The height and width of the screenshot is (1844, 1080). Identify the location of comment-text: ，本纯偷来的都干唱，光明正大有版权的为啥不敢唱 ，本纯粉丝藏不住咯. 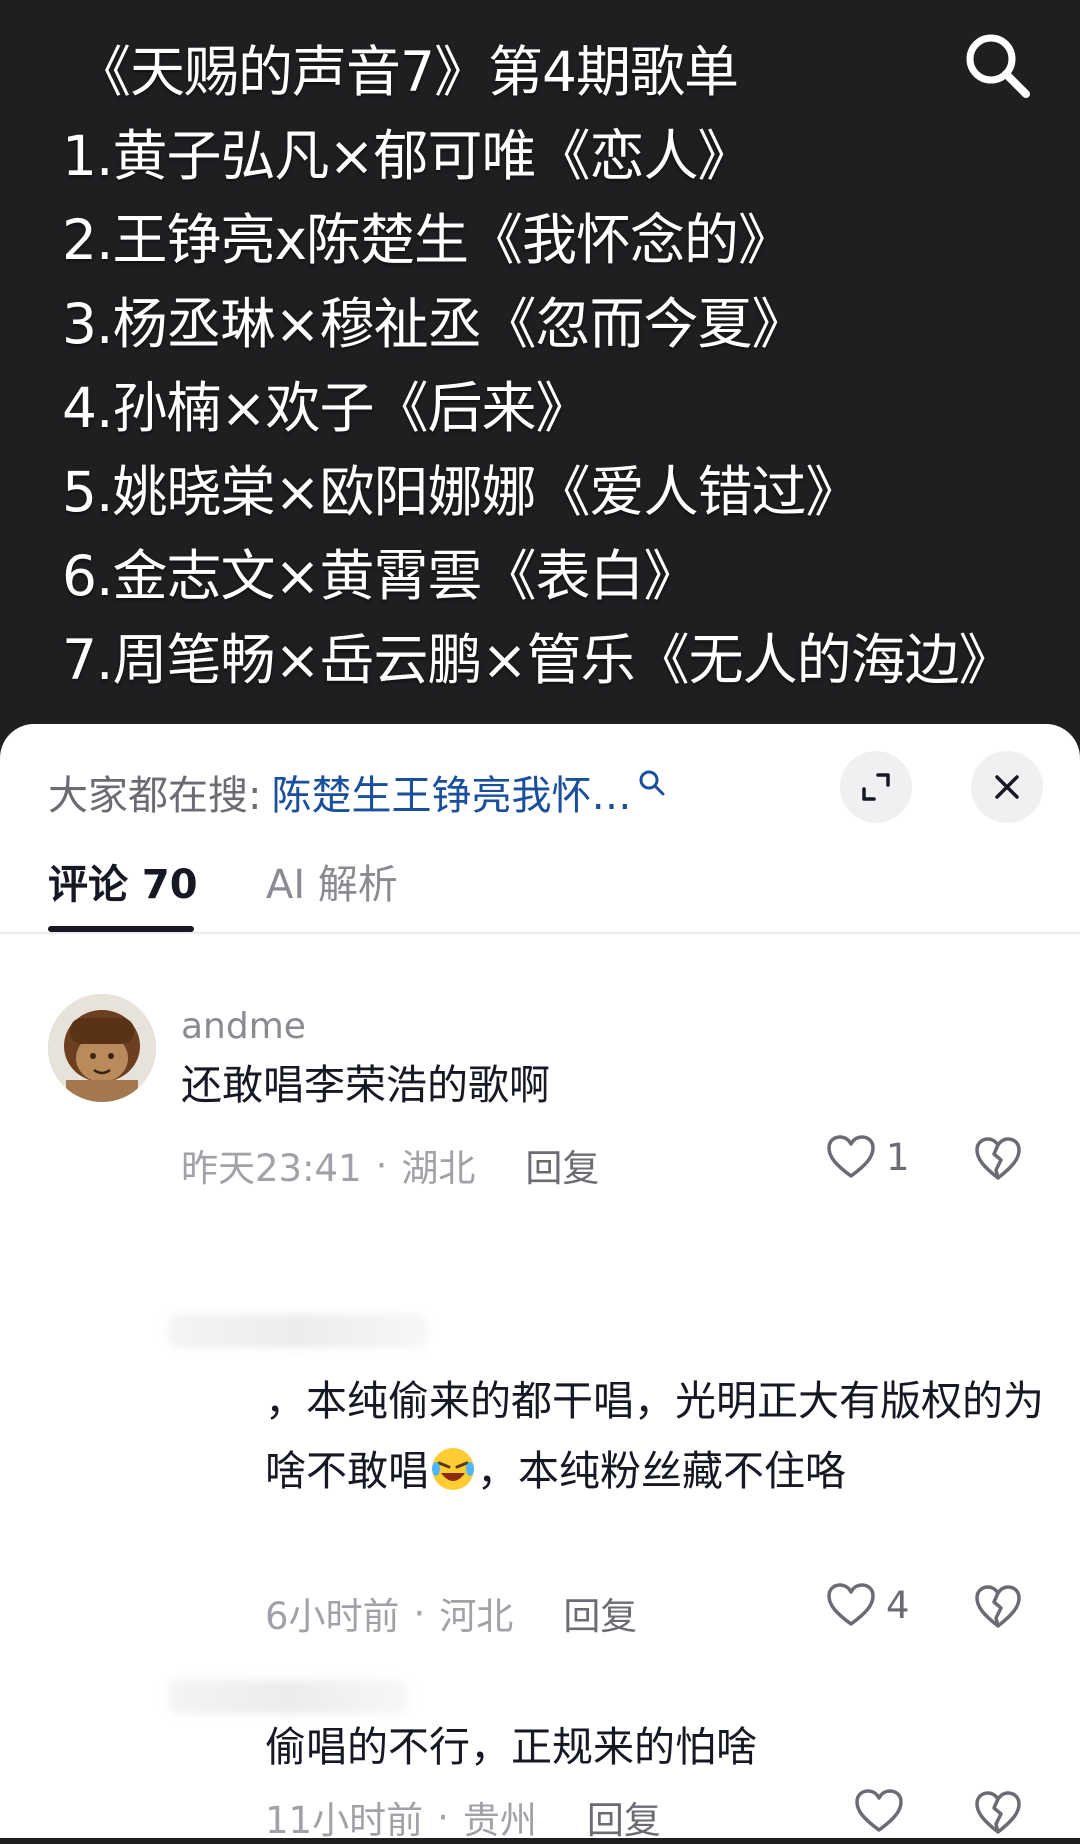
(654, 1436).